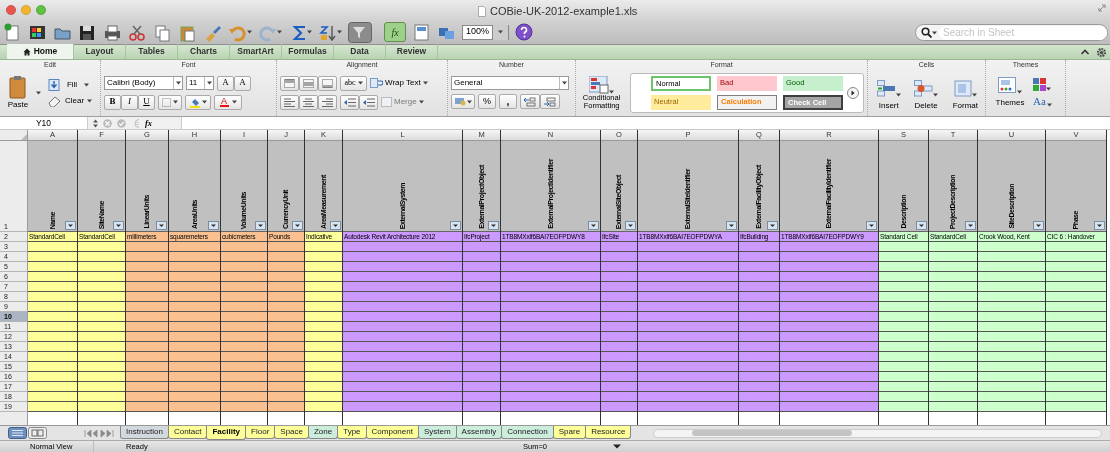  What do you see at coordinates (112, 32) in the screenshot?
I see `print-icon` at bounding box center [112, 32].